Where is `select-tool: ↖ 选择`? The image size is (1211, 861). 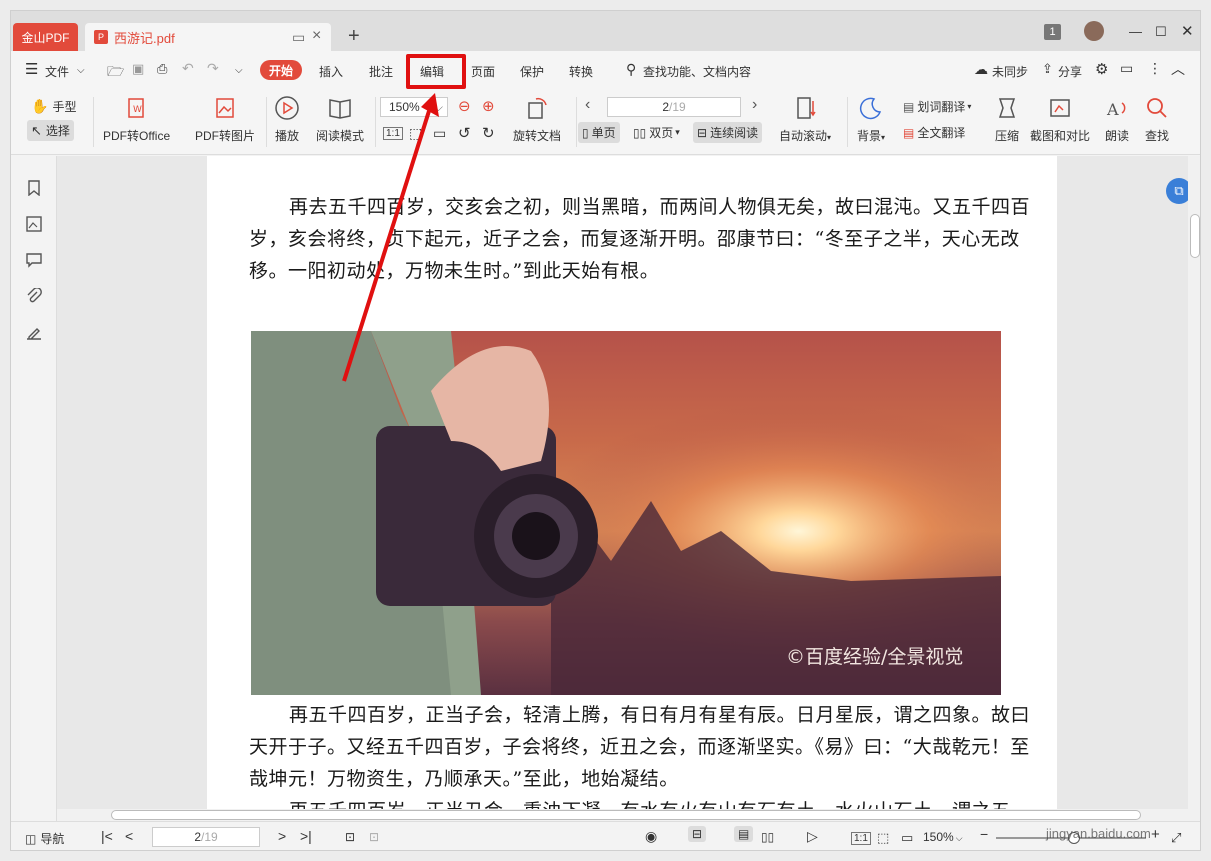
select-tool: ↖ 选择 is located at coordinates (50, 130).